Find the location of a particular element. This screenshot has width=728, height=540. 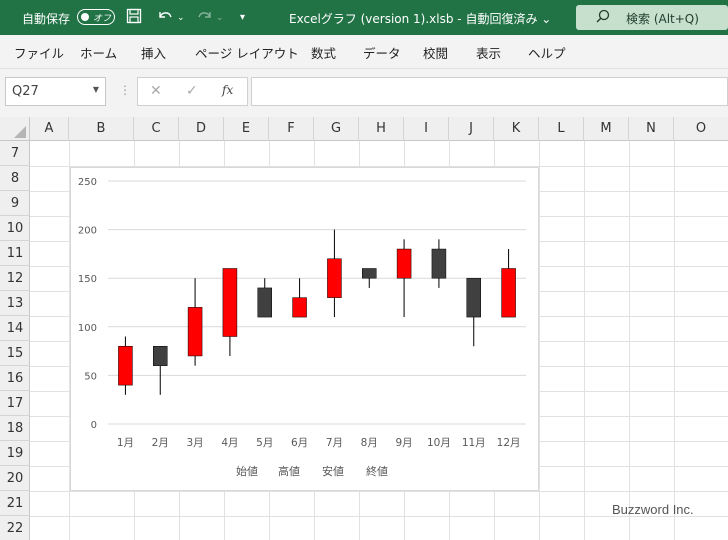

column-header: C is located at coordinates (156, 129).